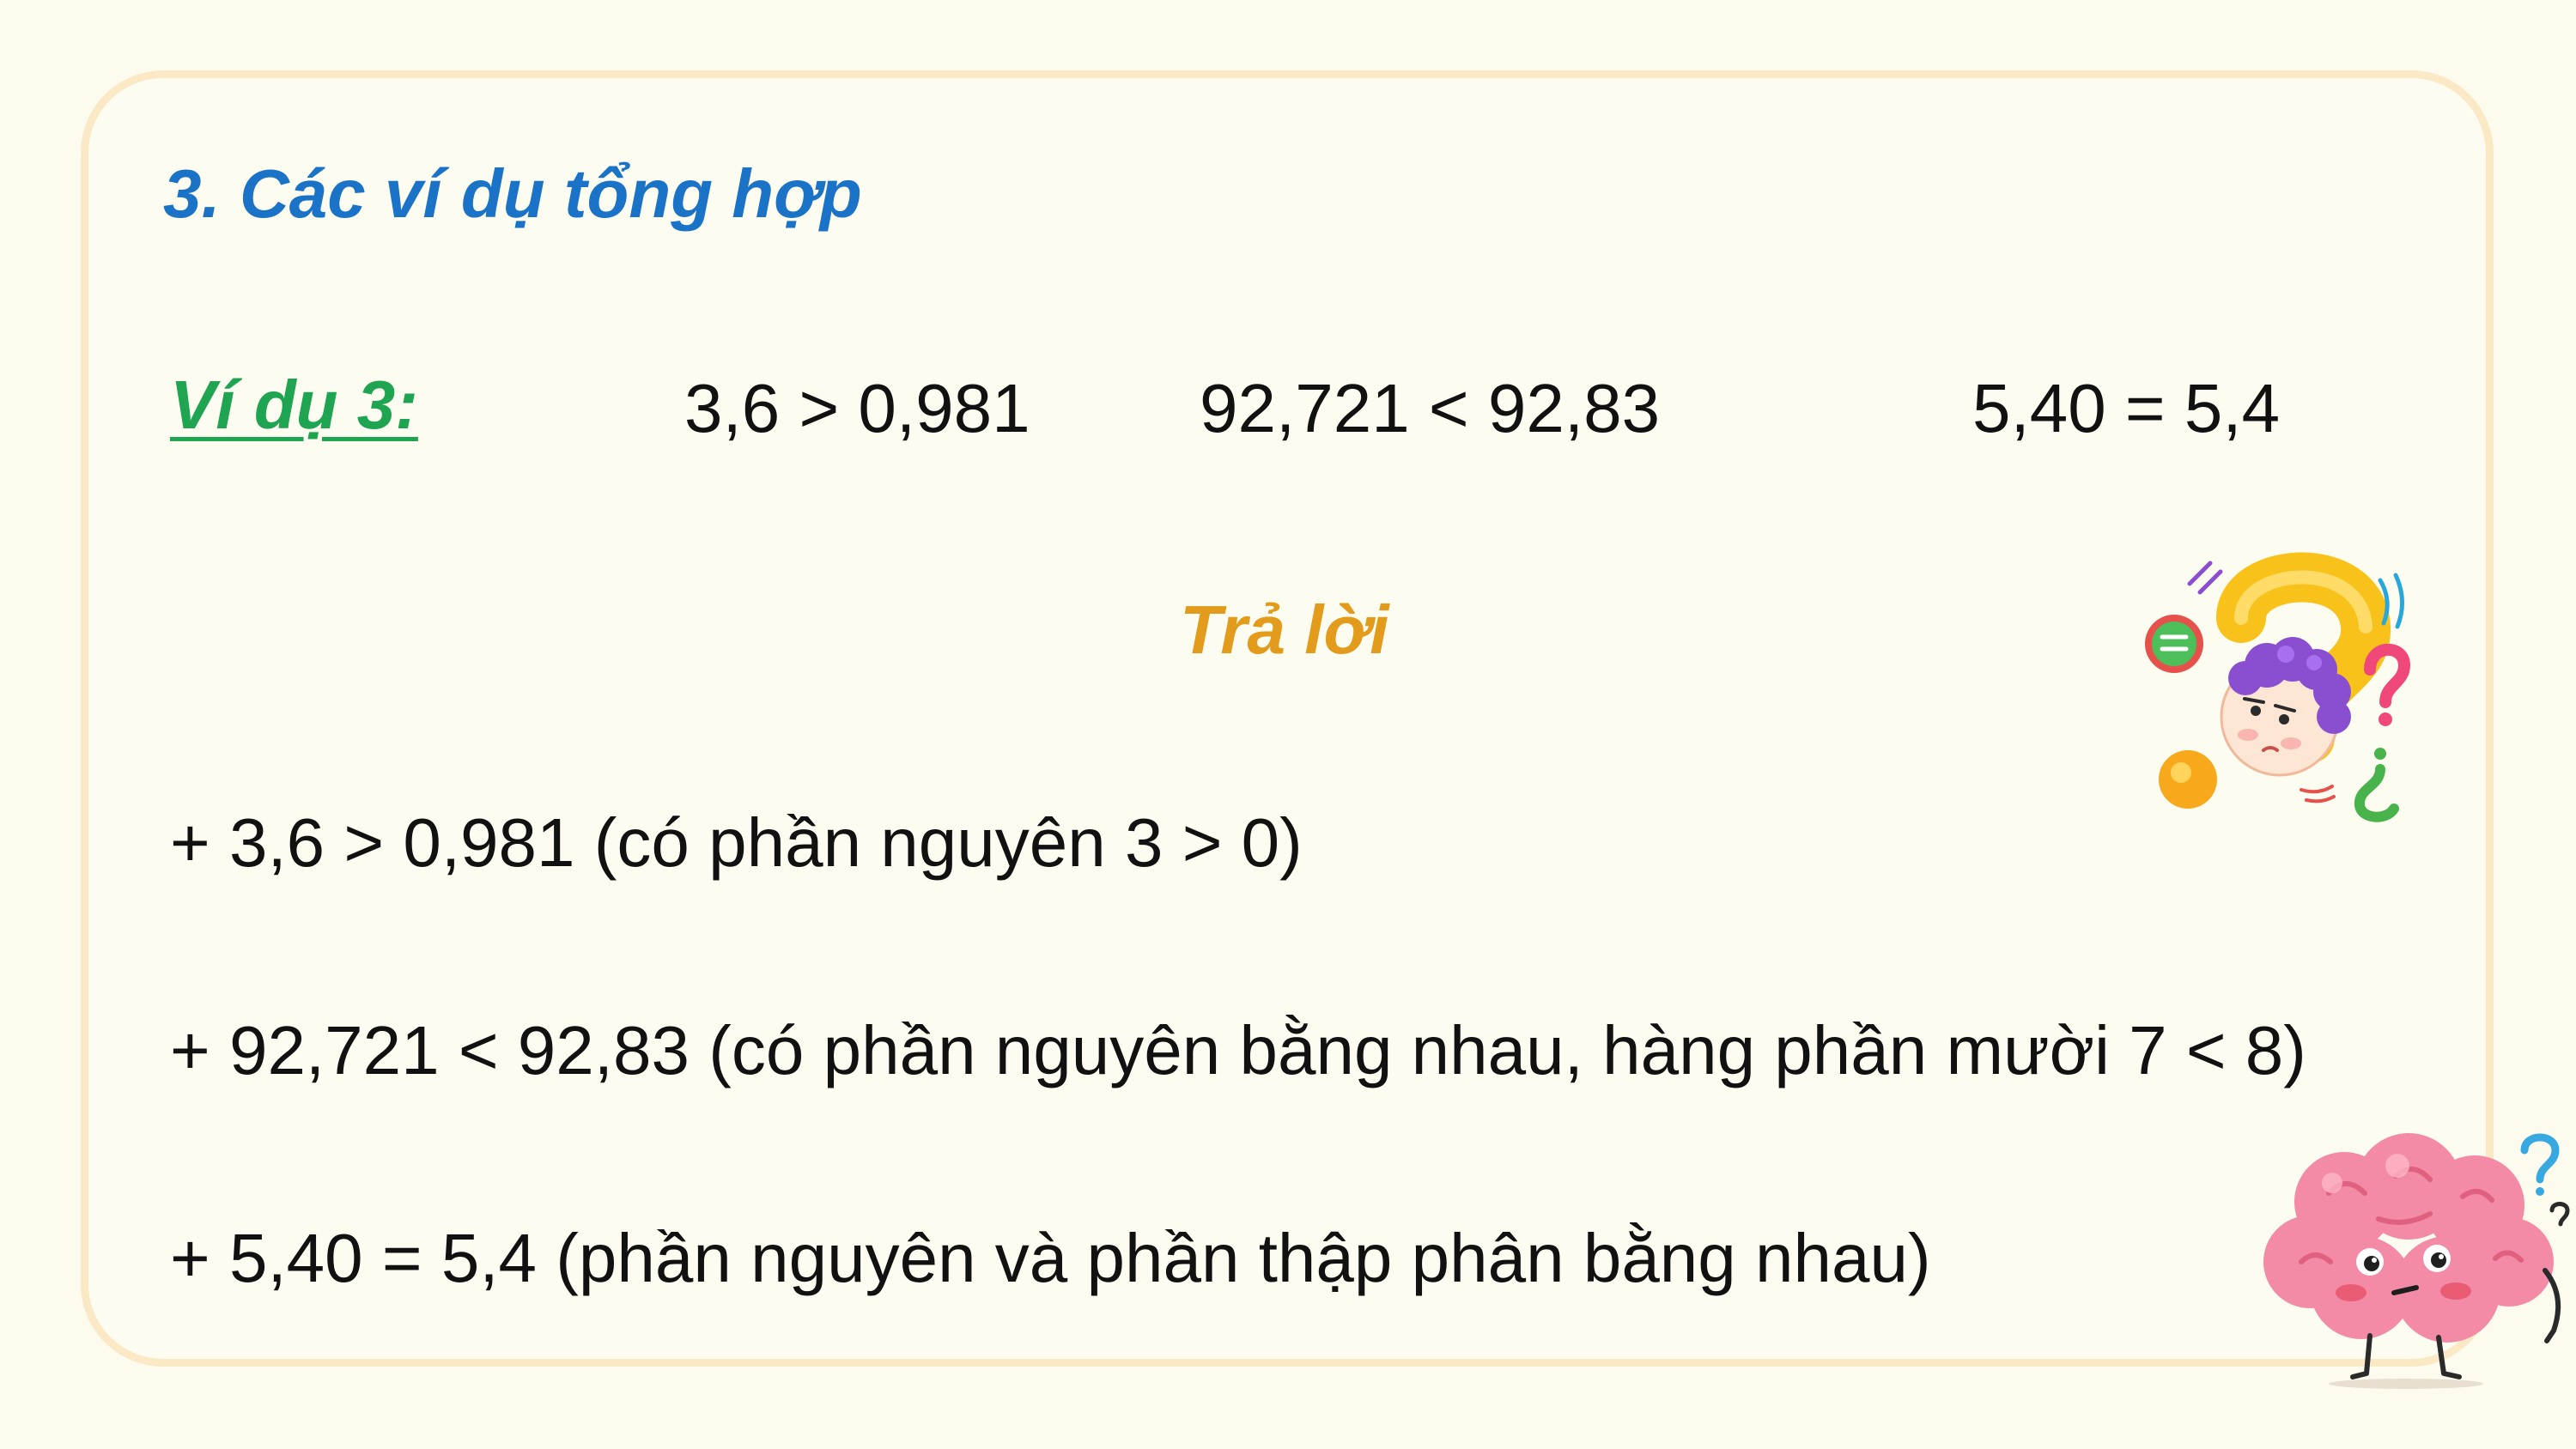 This screenshot has width=2576, height=1449. Describe the element at coordinates (2278, 687) in the screenshot. I see `question-mark-kid-icon` at that location.